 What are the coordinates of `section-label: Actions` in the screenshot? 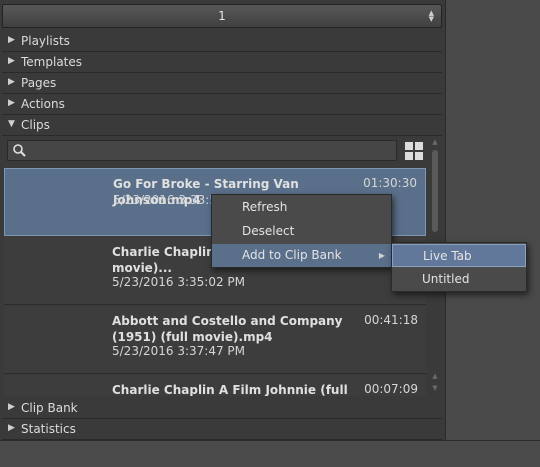 It's located at (43, 104).